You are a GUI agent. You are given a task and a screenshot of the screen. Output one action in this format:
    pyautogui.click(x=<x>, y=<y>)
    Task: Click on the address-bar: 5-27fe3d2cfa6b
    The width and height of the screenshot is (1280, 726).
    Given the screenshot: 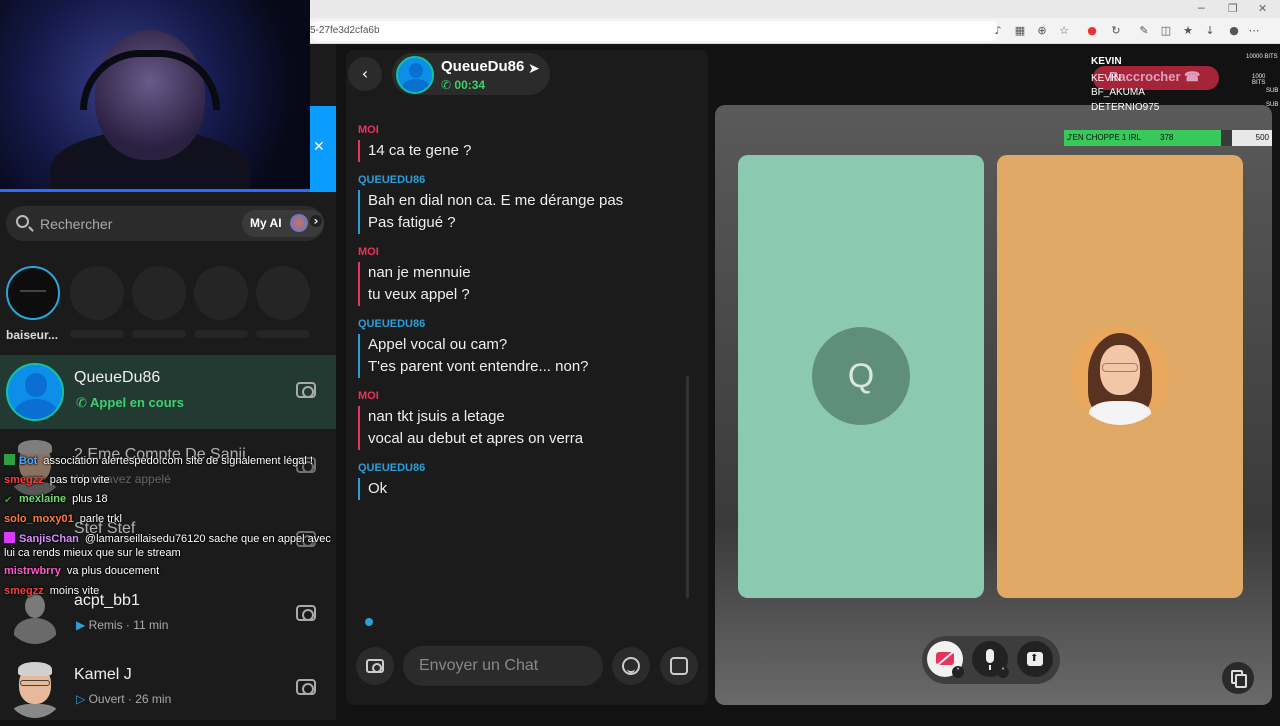 What is the action you would take?
    pyautogui.click(x=655, y=31)
    